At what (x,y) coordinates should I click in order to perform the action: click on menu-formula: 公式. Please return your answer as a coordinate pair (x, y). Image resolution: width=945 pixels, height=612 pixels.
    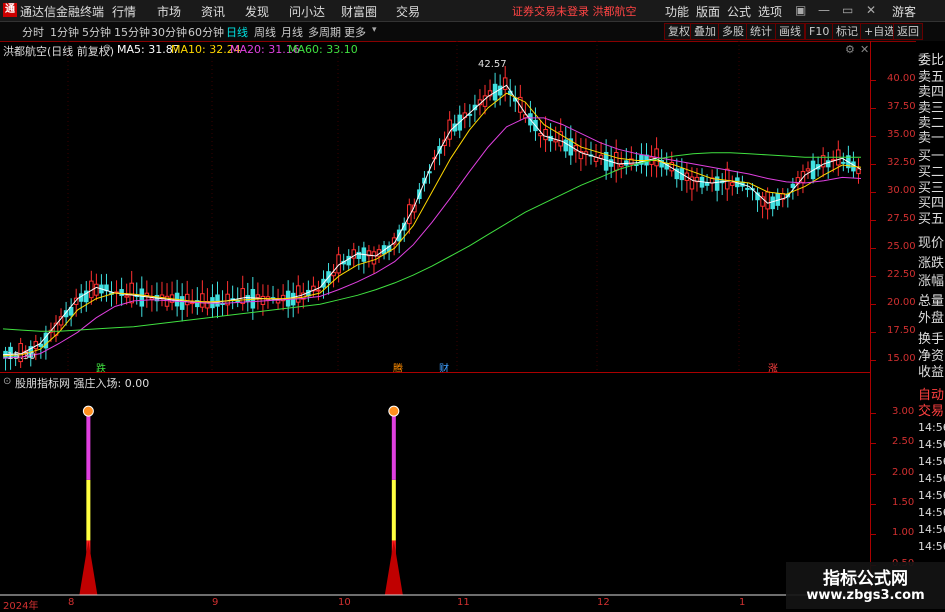
    Looking at the image, I should click on (739, 11).